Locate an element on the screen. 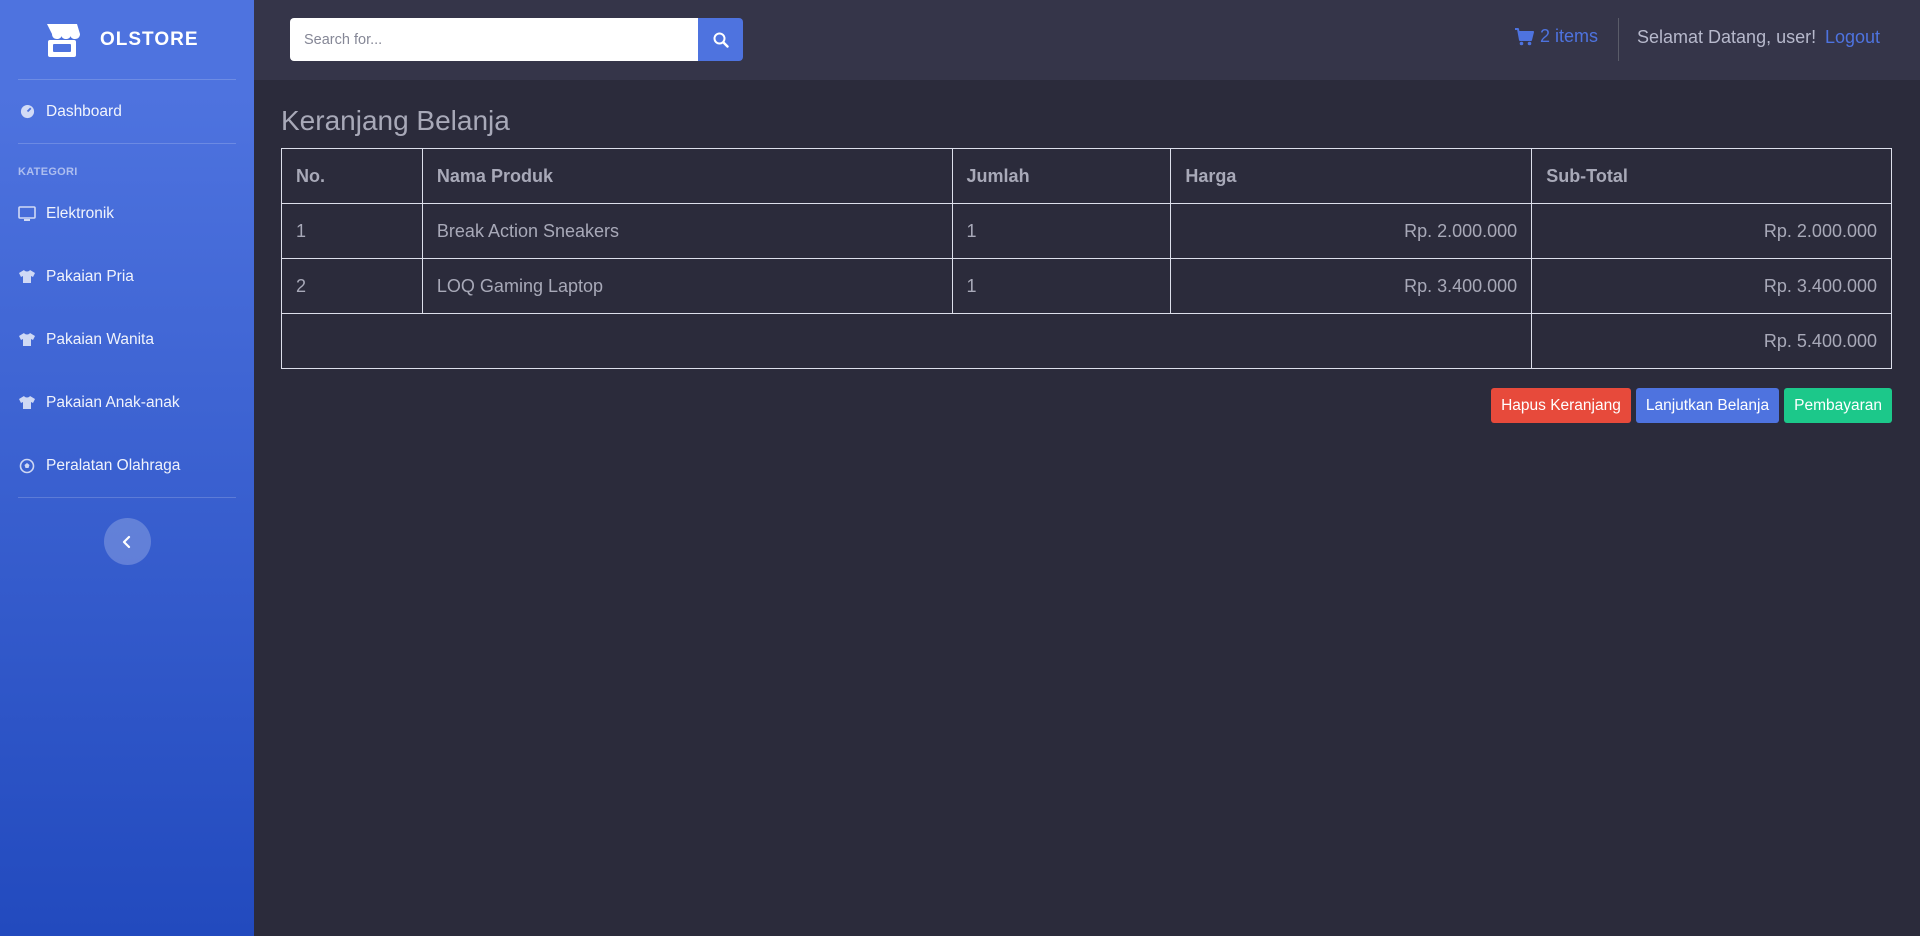 Image resolution: width=1920 pixels, height=936 pixels. greeting-text: Selamat Datang, user! is located at coordinates (1727, 37).